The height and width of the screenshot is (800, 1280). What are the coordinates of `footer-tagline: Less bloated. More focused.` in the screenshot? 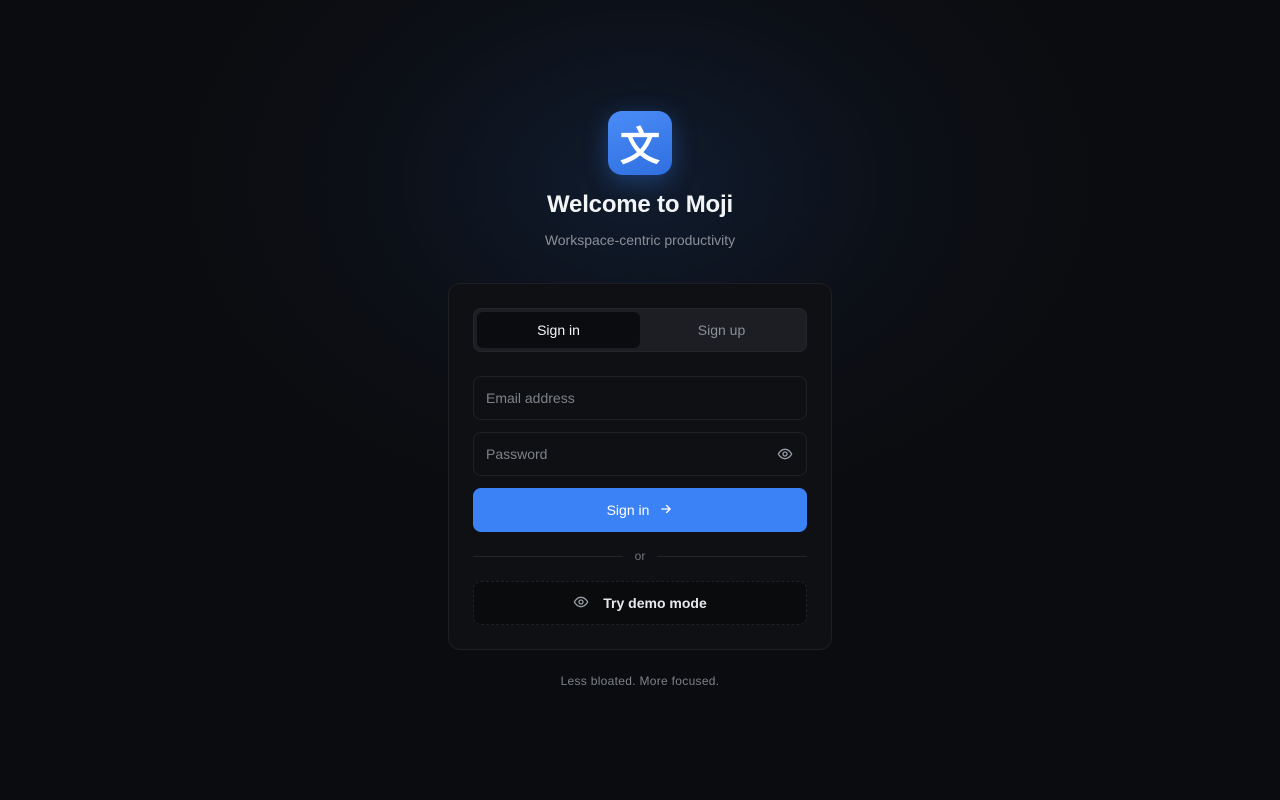 It's located at (640, 681).